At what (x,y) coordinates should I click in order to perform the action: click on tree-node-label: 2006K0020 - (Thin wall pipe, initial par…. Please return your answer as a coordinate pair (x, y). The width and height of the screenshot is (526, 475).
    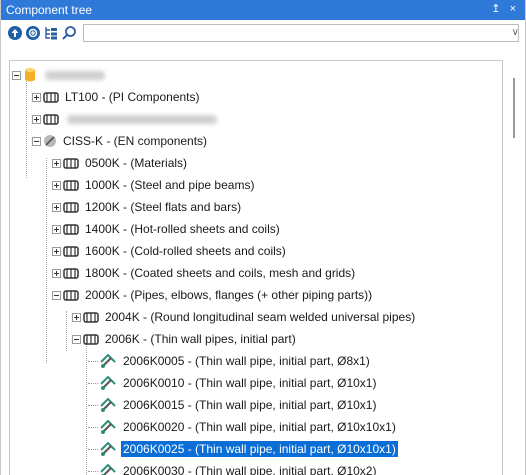
    Looking at the image, I should click on (259, 427).